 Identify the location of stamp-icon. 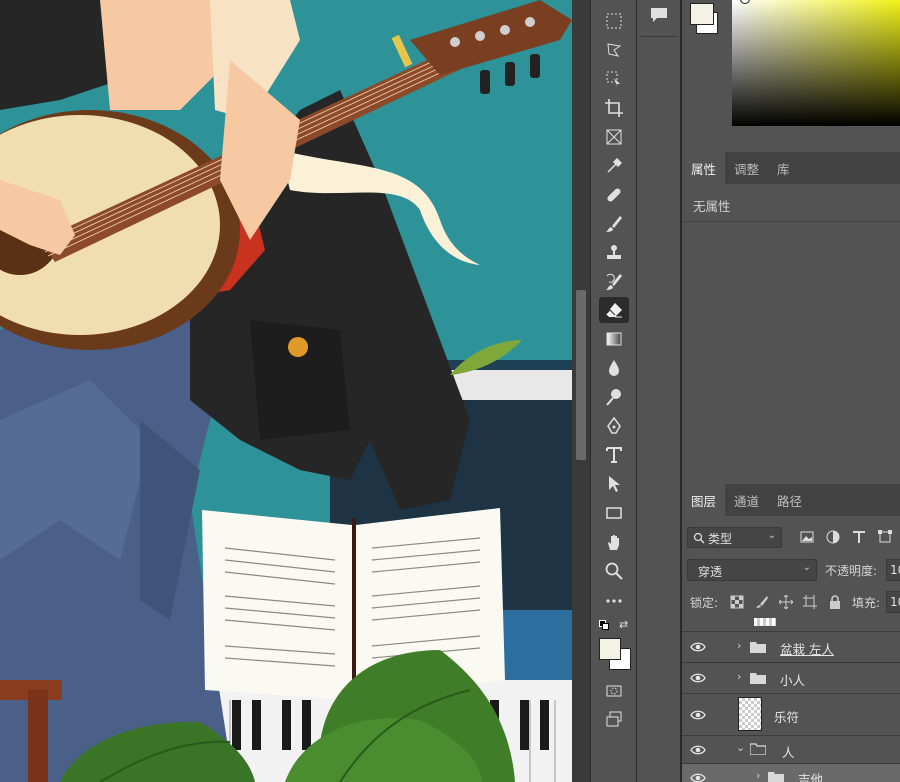
(614, 252).